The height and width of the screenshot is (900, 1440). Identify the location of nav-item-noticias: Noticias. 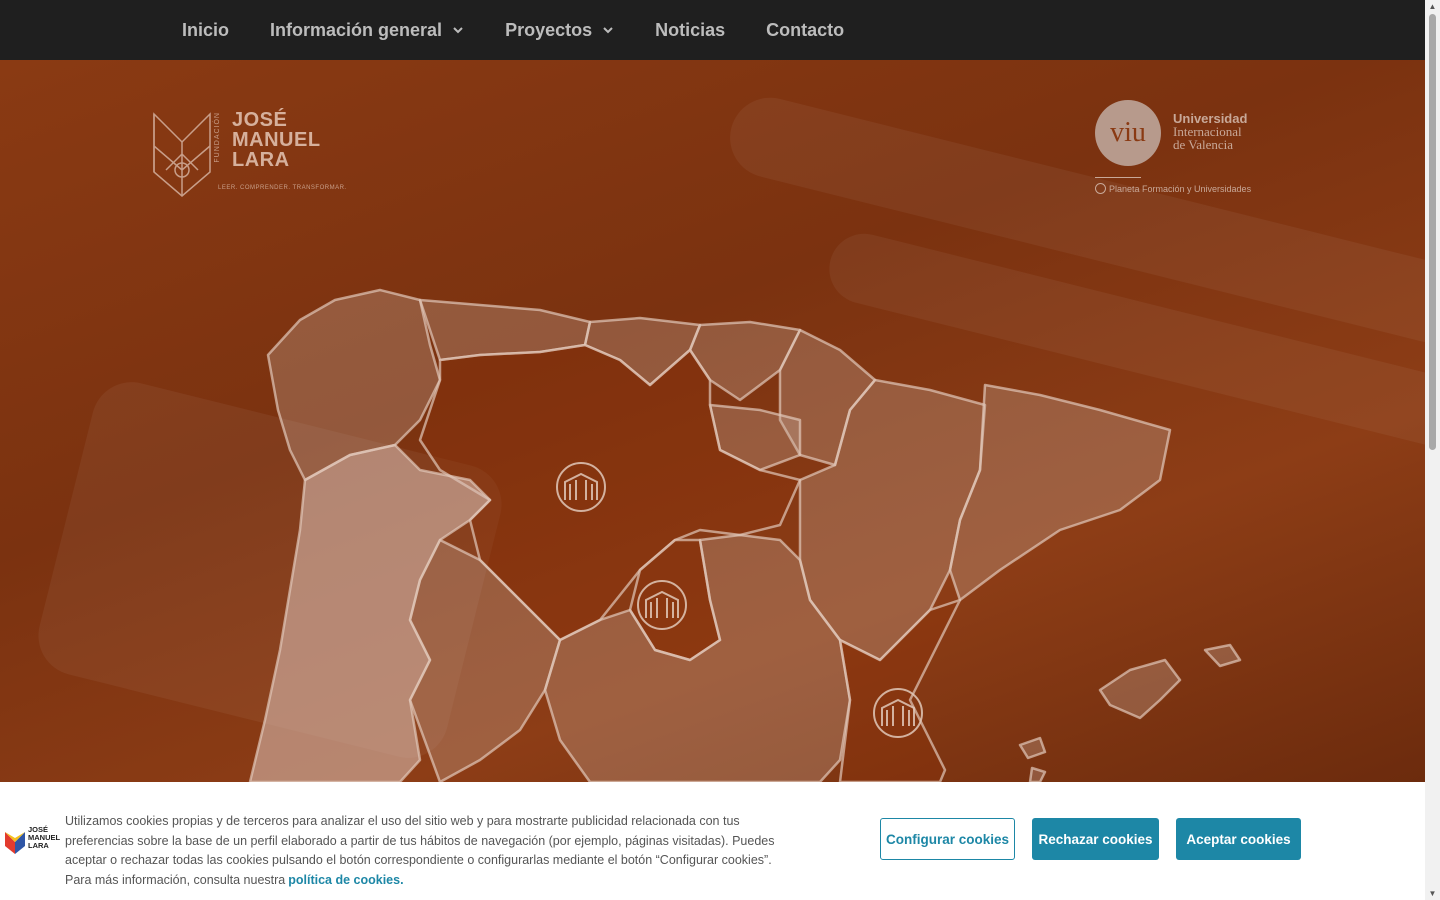
(690, 30).